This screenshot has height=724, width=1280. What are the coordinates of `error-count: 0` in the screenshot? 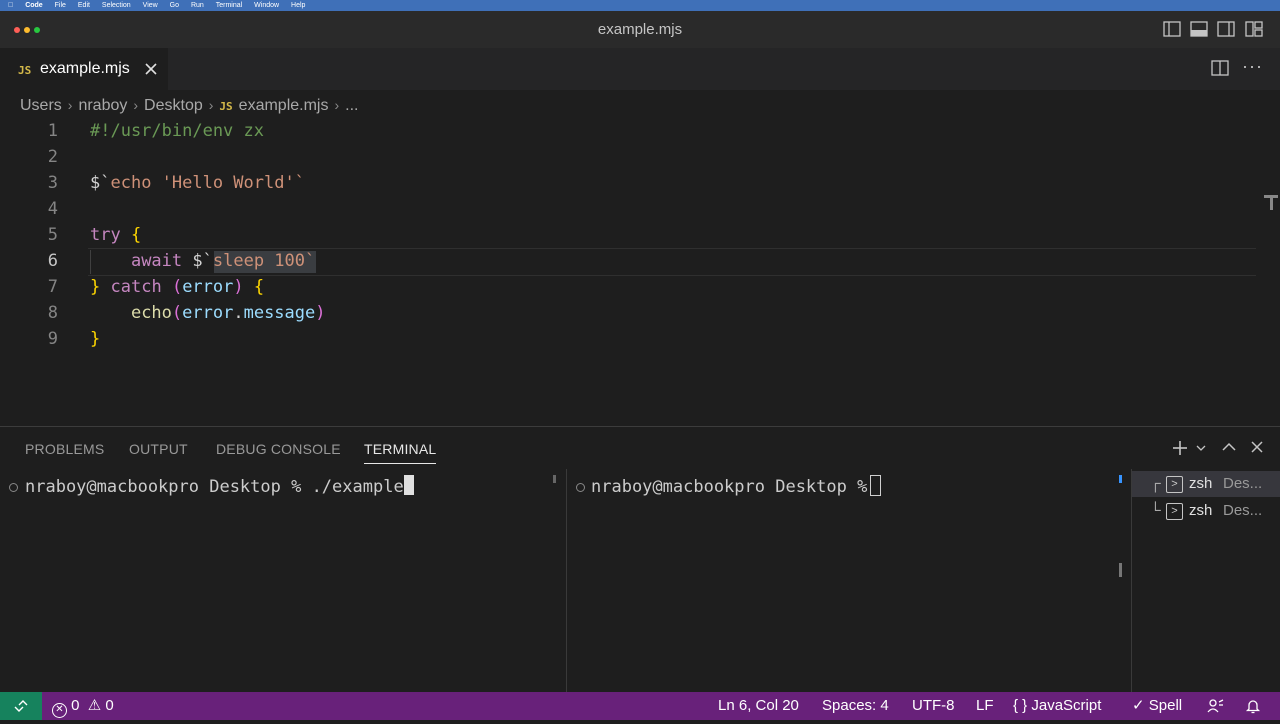 It's located at (75, 705).